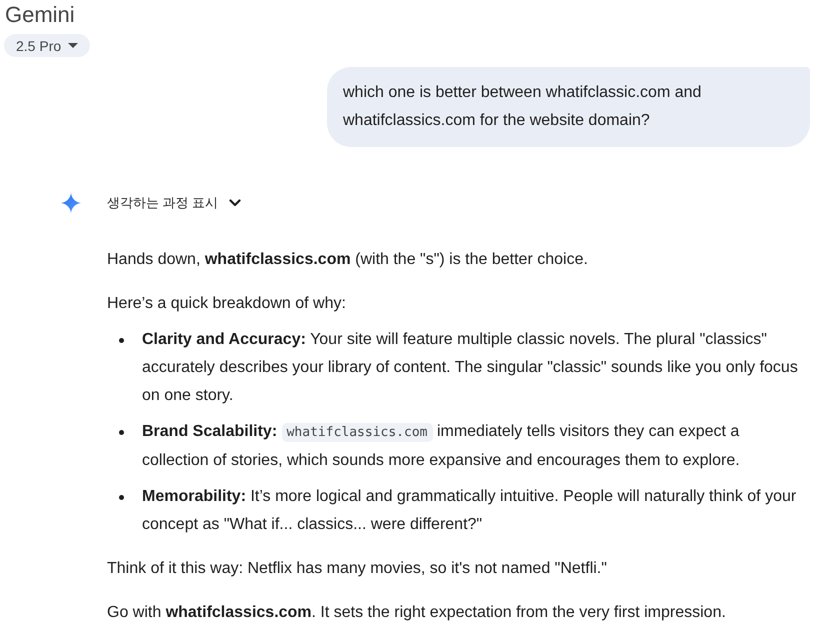 The width and height of the screenshot is (817, 629). Describe the element at coordinates (174, 203) in the screenshot. I see `thinking-toggle: 생각하는 과정 표시` at that location.